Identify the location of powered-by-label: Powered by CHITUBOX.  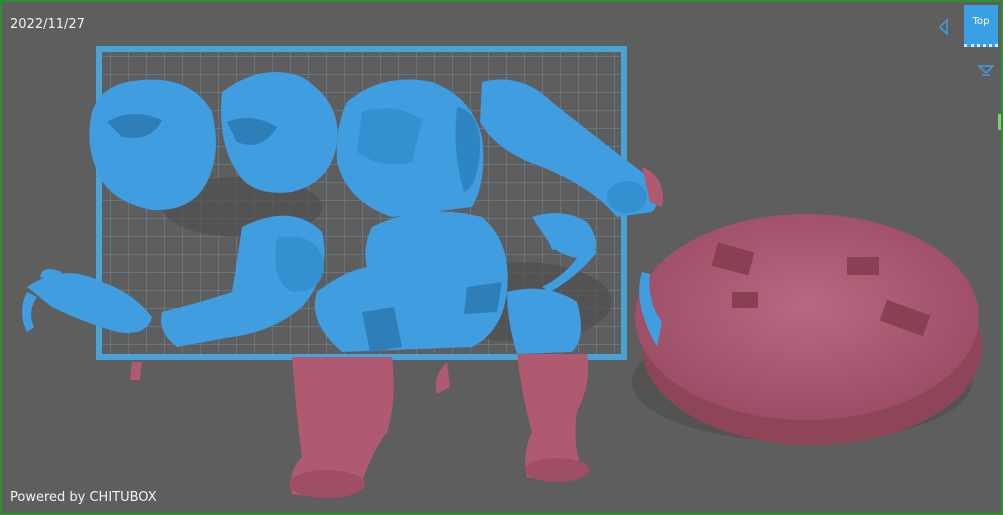
(83, 497).